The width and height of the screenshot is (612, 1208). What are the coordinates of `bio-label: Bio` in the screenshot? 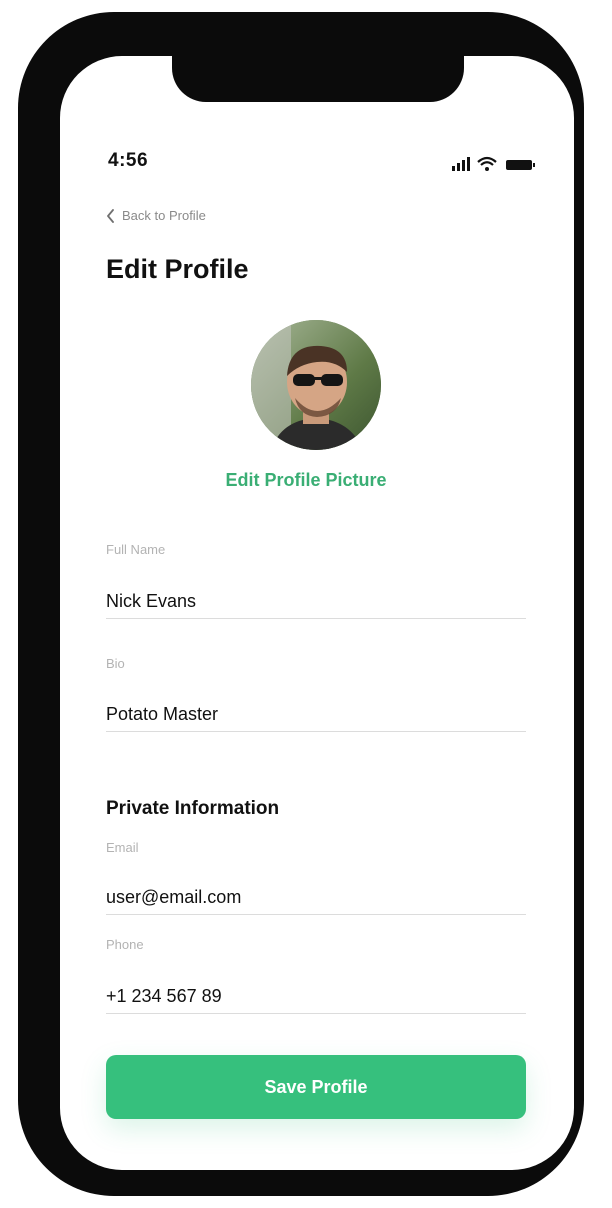 It's located at (115, 663).